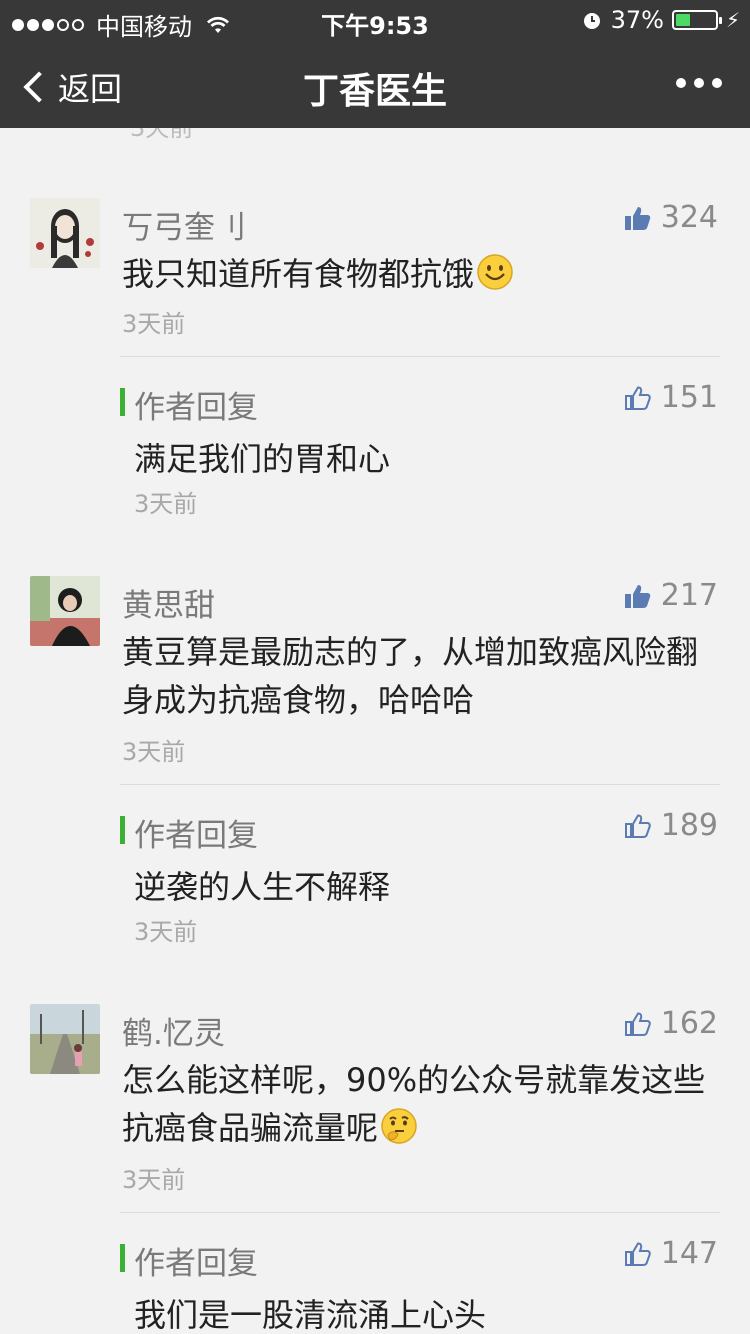  I want to click on like-button: 162, so click(671, 1023).